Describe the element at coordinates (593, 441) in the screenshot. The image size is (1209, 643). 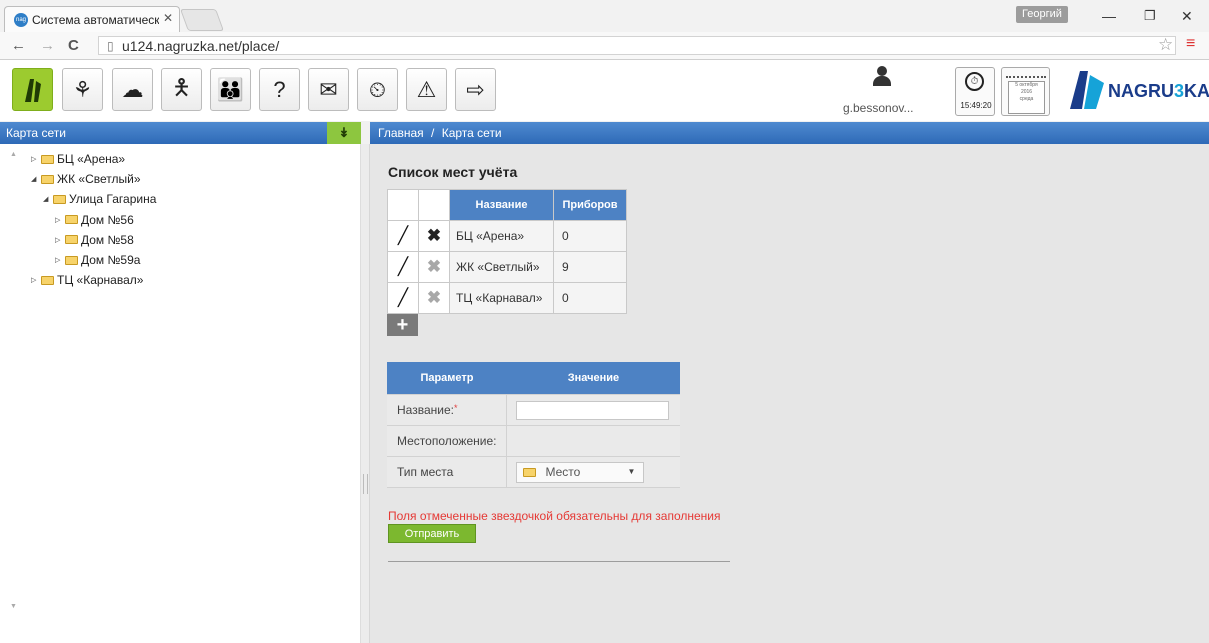
I see `location-field-cell` at that location.